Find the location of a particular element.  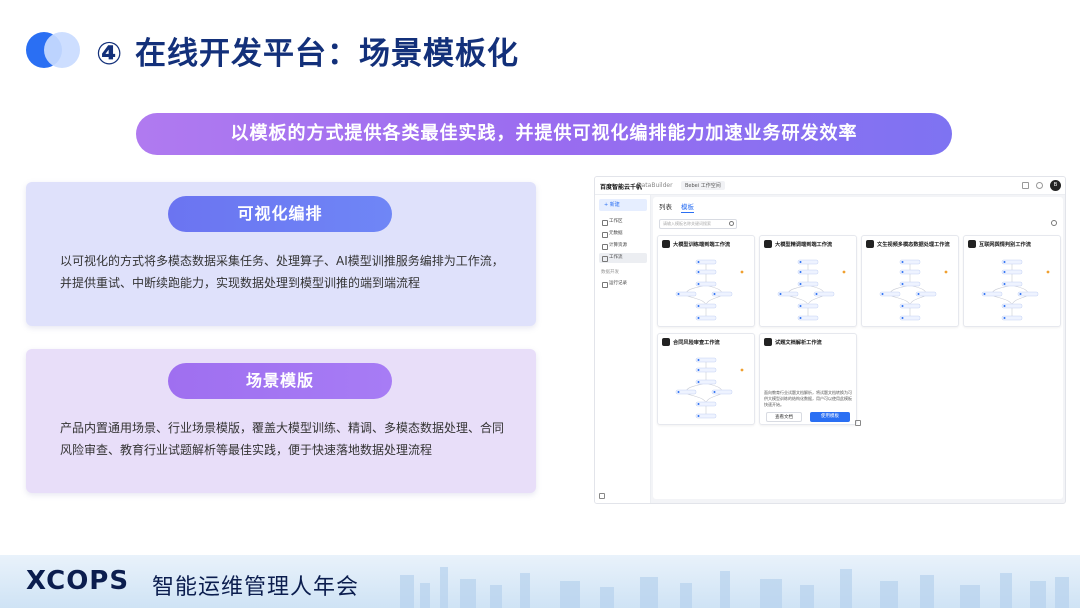

view-docs-button: 查看文档 is located at coordinates (784, 417).